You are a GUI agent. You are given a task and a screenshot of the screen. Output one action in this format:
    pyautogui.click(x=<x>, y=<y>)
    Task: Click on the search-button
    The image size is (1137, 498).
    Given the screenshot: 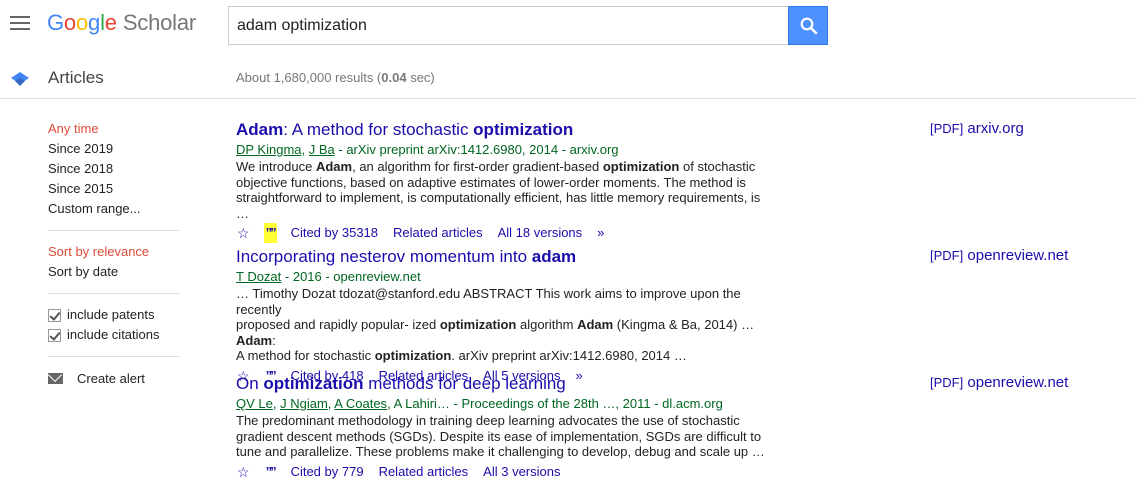 What is the action you would take?
    pyautogui.click(x=808, y=25)
    